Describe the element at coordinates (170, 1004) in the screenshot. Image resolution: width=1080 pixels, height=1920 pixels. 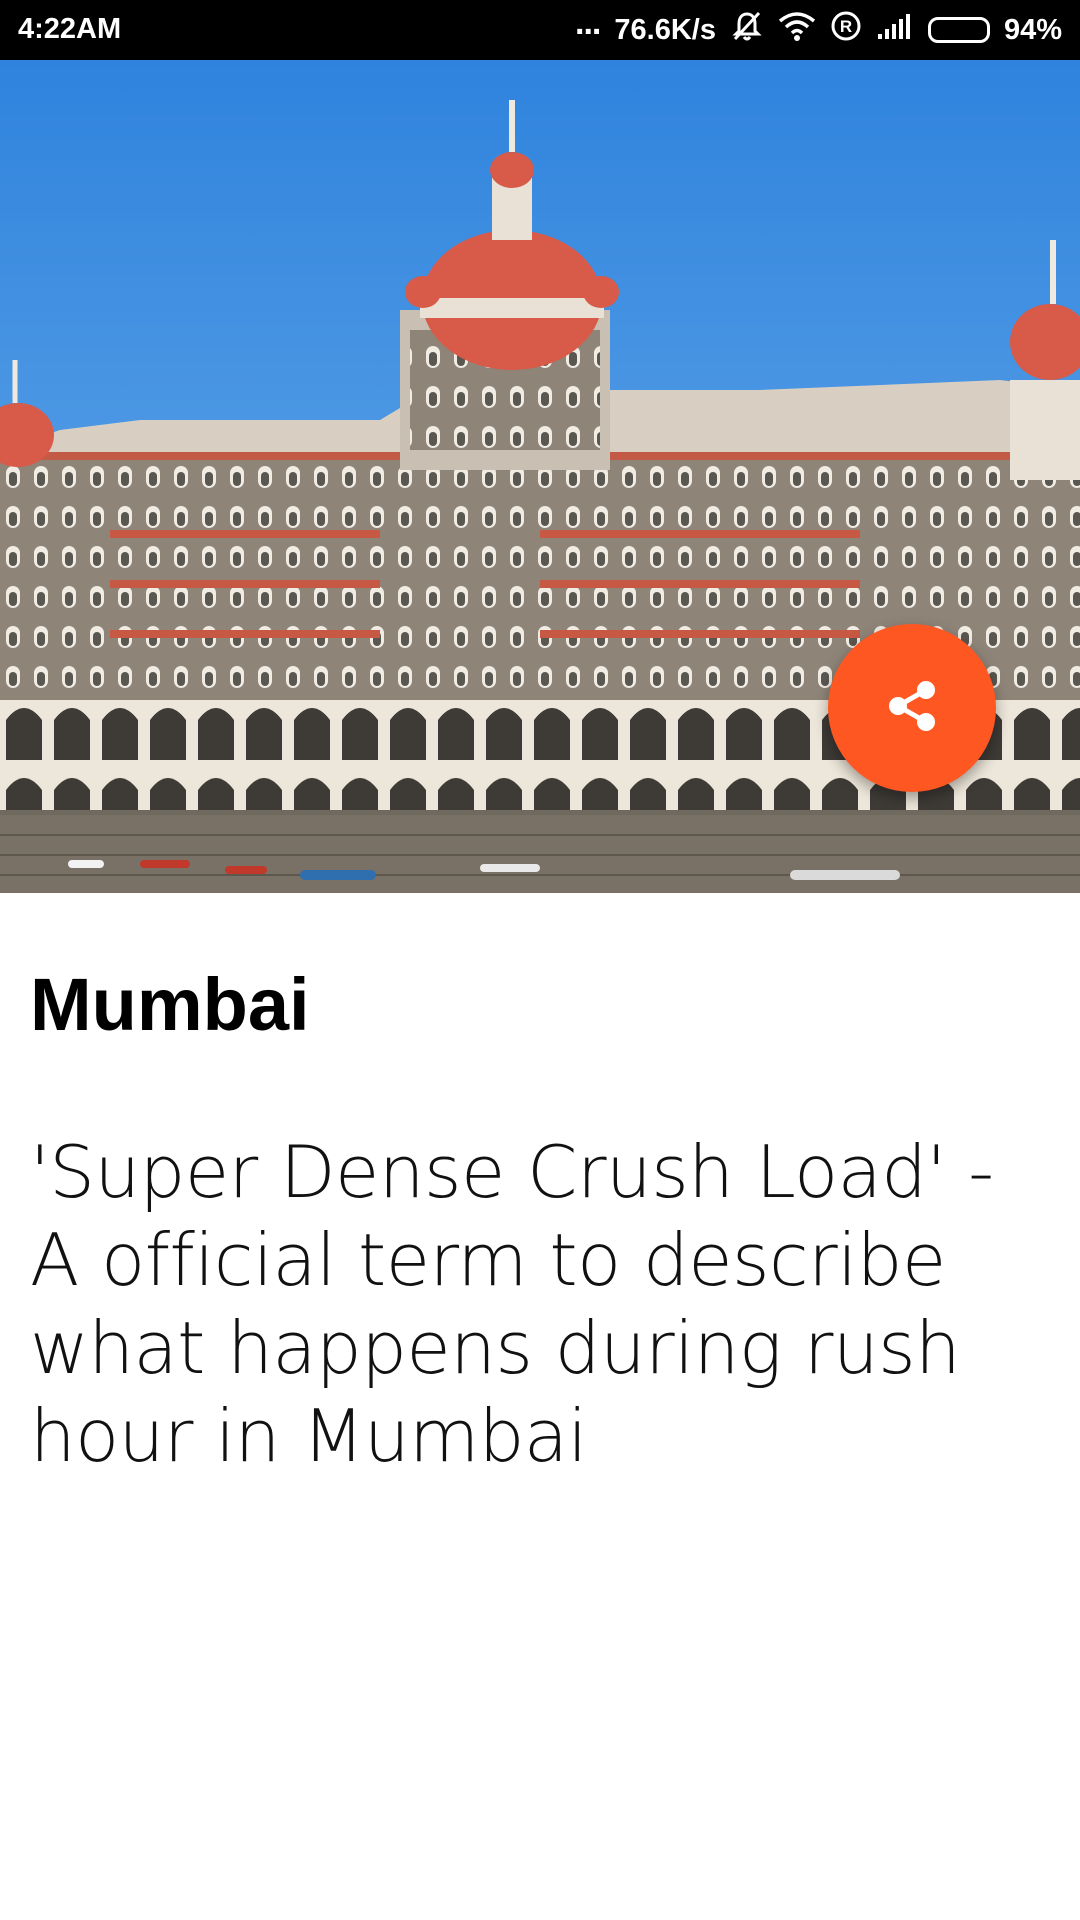
I see `city-title: Mumbai` at that location.